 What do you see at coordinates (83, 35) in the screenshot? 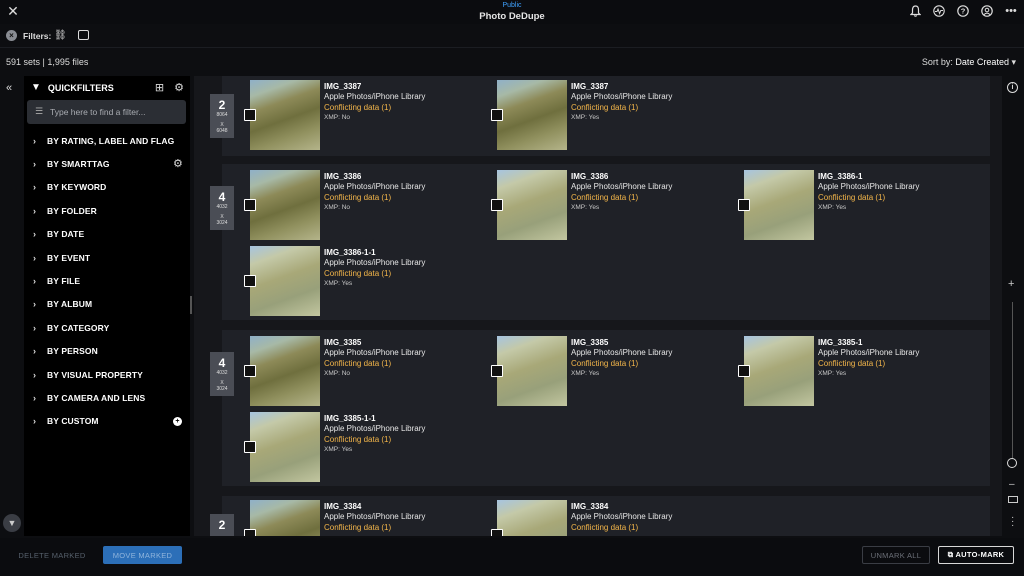
I see `image-filter-icon` at bounding box center [83, 35].